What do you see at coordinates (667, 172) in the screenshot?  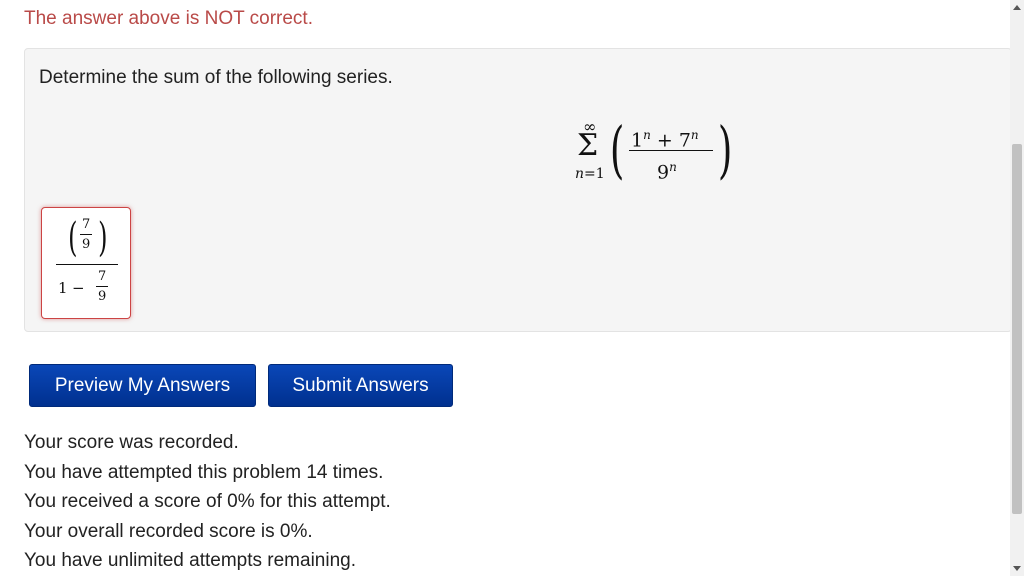 I see `series-denominator: 9n` at bounding box center [667, 172].